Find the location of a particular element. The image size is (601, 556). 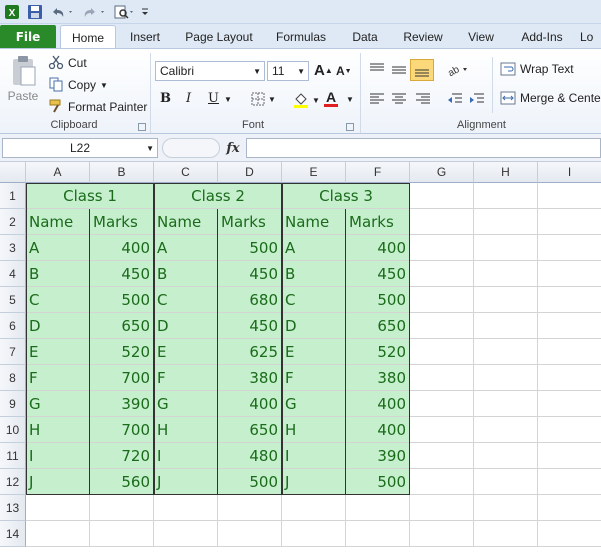

marks-cell: 520 is located at coordinates (122, 352).